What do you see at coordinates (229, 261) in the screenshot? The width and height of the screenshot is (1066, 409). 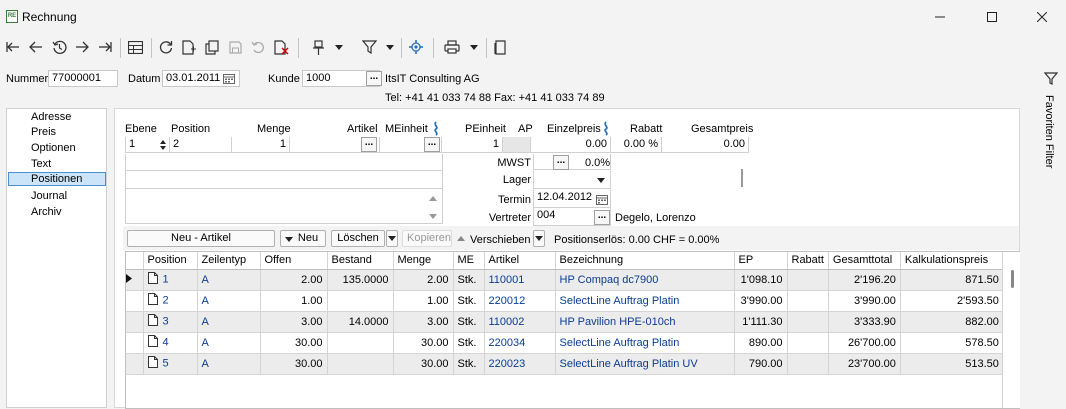 I see `col-zeilentyp: Zeilentyp` at bounding box center [229, 261].